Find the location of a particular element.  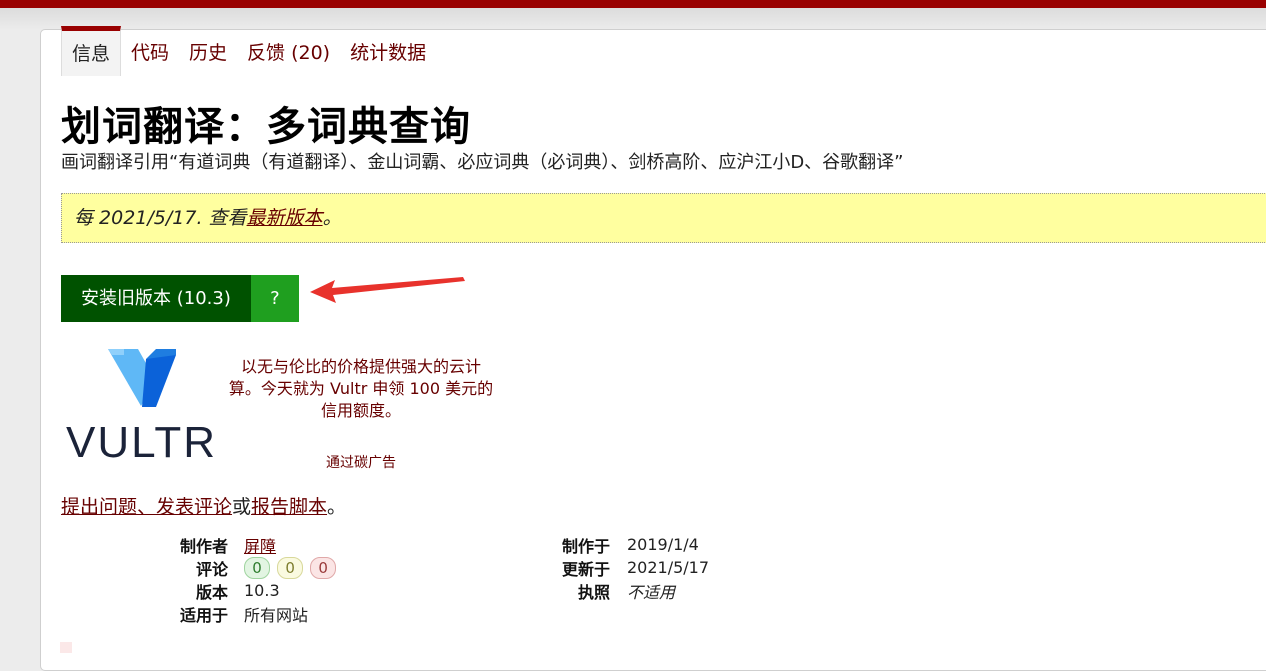

outdated-version-notice: 每 2021/5/17. 查看最新版本。 is located at coordinates (663, 218).